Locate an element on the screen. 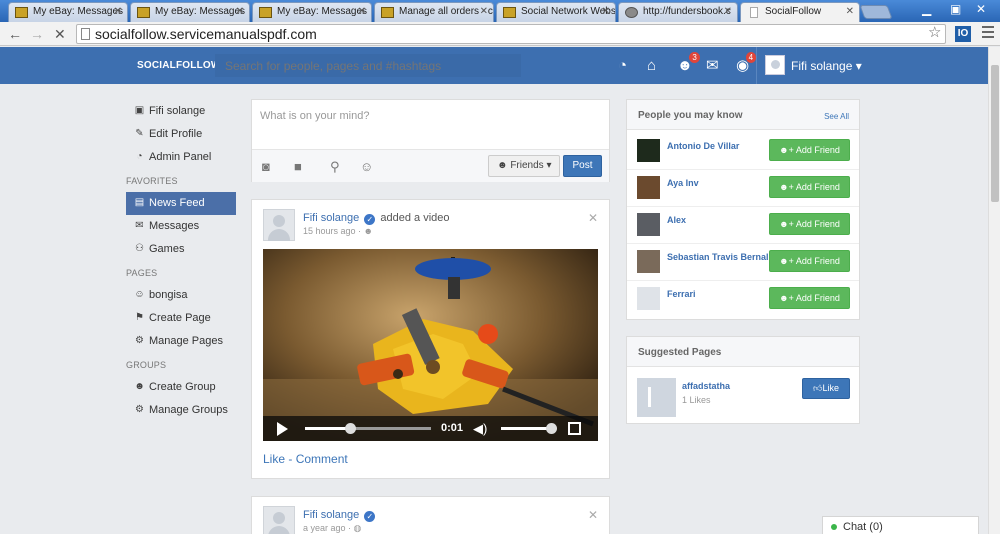 The height and width of the screenshot is (534, 1000). messages-icon: ✉ is located at coordinates (712, 65).